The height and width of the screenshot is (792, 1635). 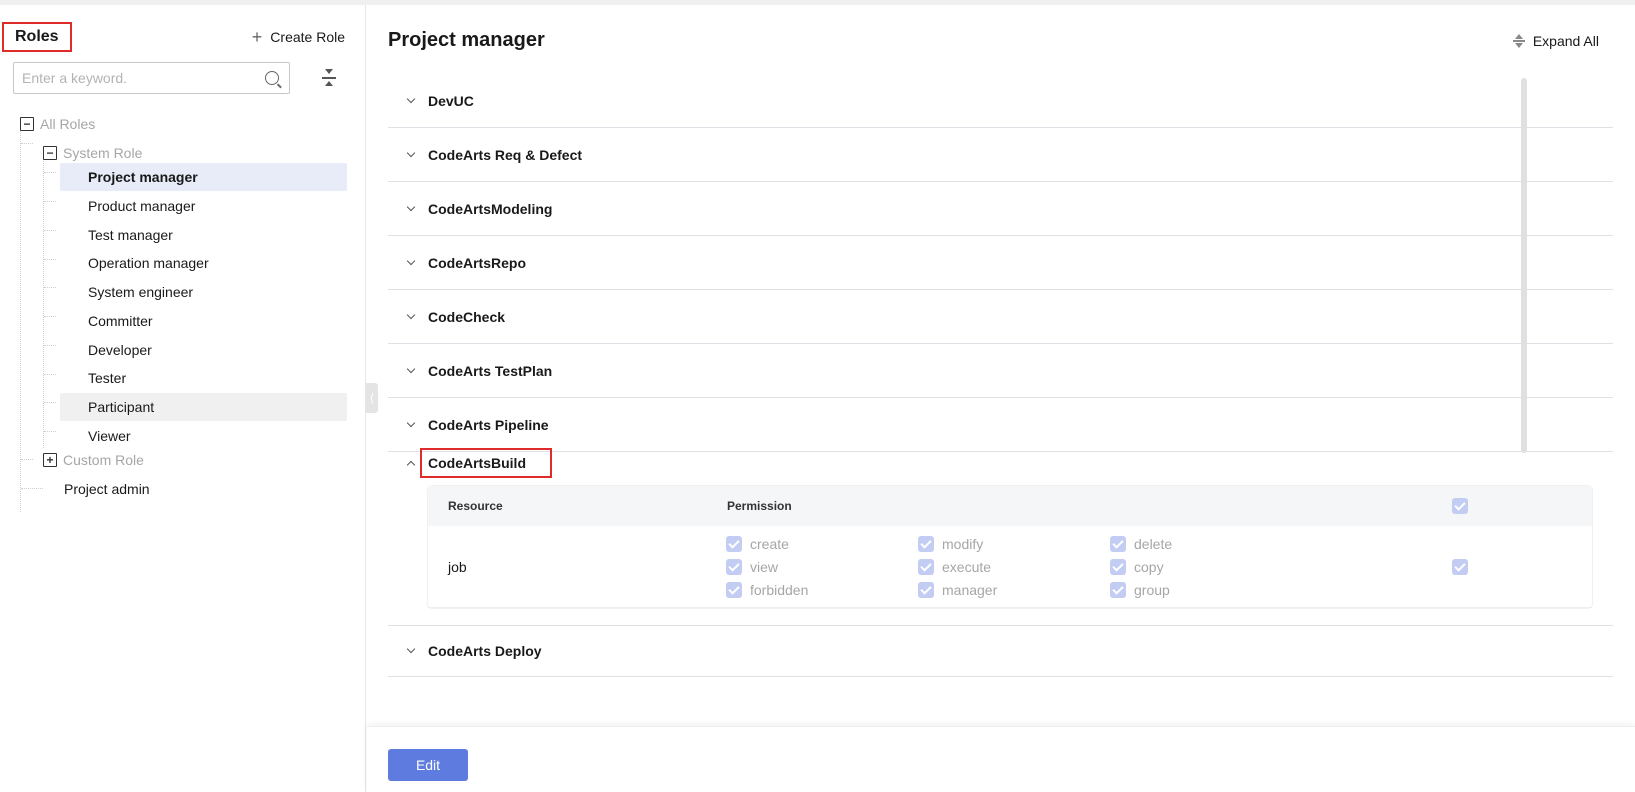 I want to click on section-title: CodeArtsBuild, so click(x=486, y=463).